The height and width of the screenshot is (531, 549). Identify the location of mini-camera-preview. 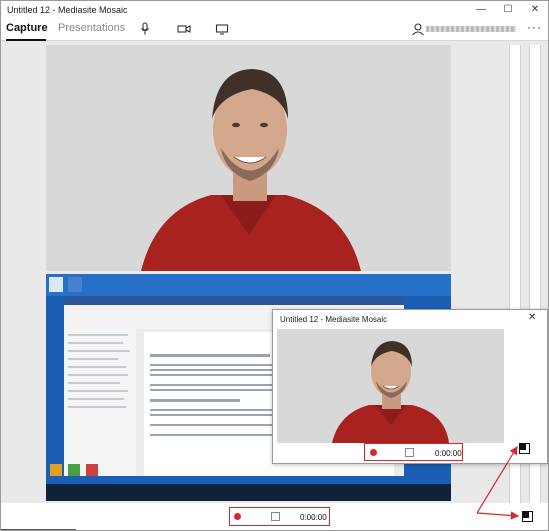
(390, 386).